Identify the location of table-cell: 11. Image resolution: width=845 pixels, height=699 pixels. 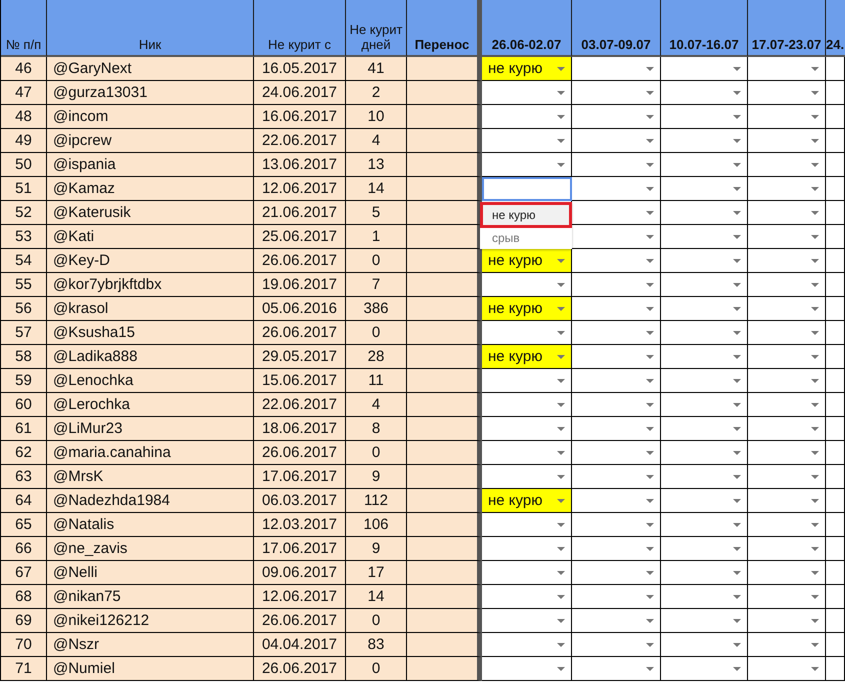
(376, 381).